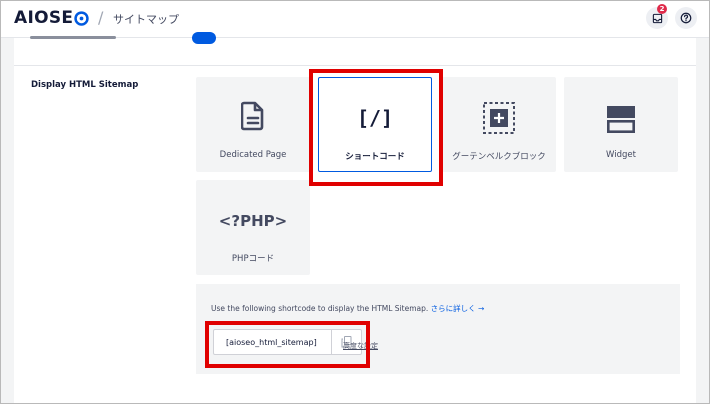 The width and height of the screenshot is (710, 404). I want to click on gutenberg-block-icon, so click(499, 118).